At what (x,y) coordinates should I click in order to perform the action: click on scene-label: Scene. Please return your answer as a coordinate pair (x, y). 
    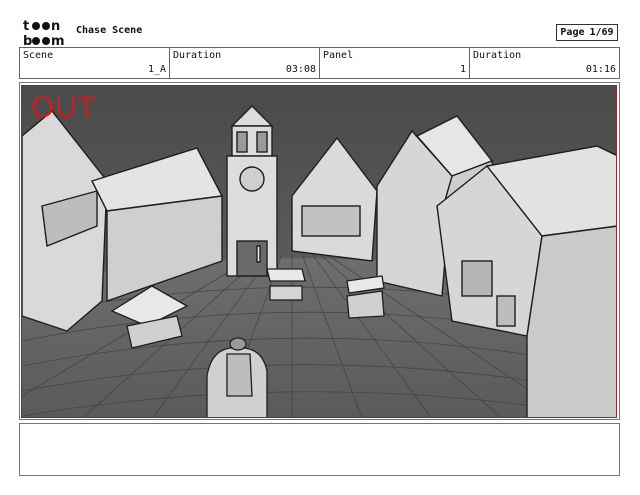
    Looking at the image, I should click on (38, 55).